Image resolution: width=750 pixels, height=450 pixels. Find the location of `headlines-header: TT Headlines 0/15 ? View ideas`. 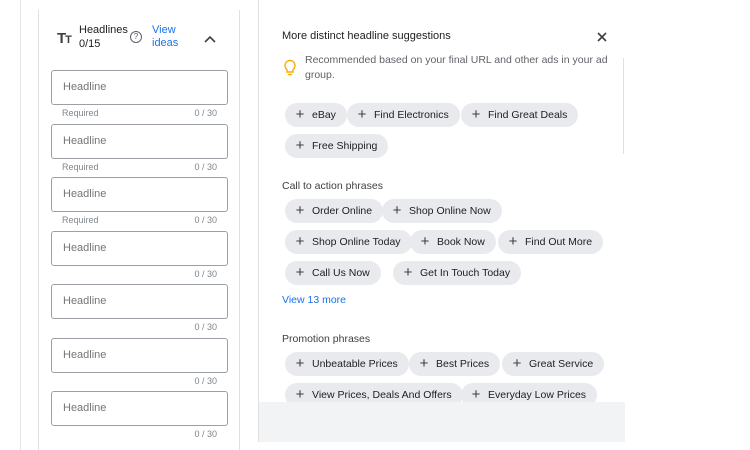

headlines-header: TT Headlines 0/15 ? View ideas is located at coordinates (139, 35).